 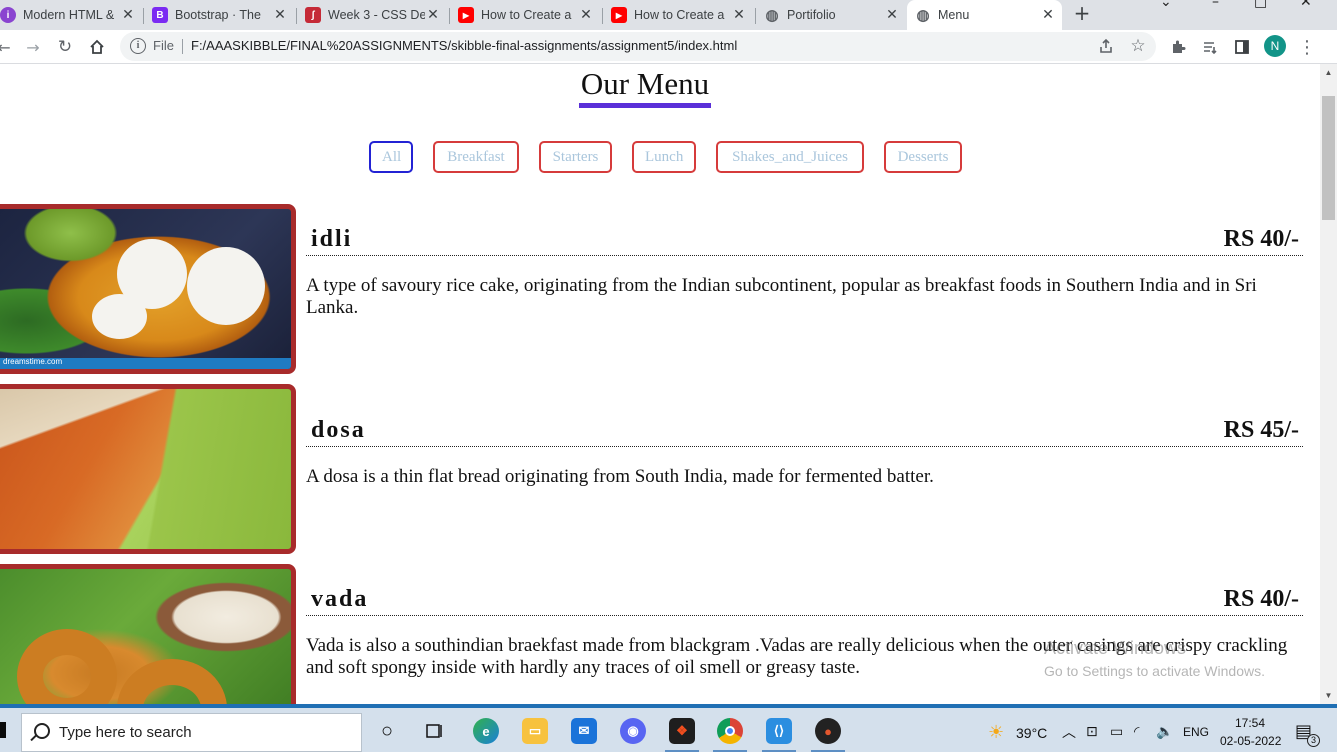 What do you see at coordinates (668, 706) in the screenshot?
I see `taskbar-accent-line` at bounding box center [668, 706].